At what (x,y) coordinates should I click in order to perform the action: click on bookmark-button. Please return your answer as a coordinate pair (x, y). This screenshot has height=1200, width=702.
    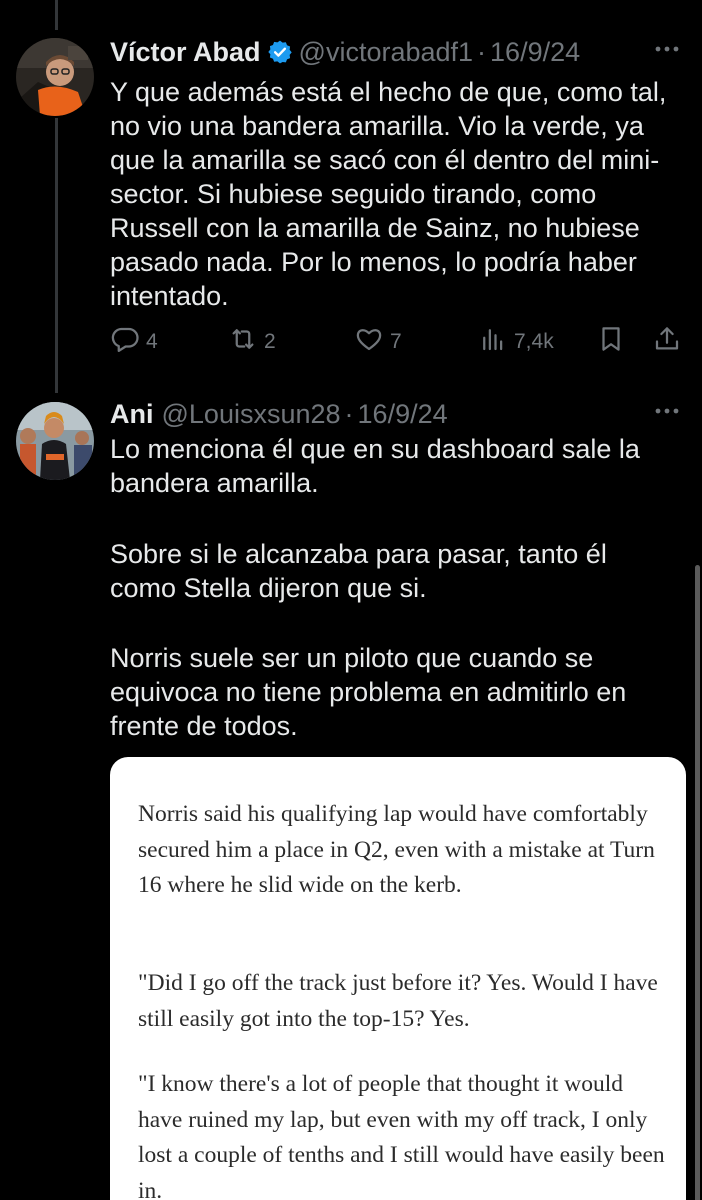
    Looking at the image, I should click on (611, 342).